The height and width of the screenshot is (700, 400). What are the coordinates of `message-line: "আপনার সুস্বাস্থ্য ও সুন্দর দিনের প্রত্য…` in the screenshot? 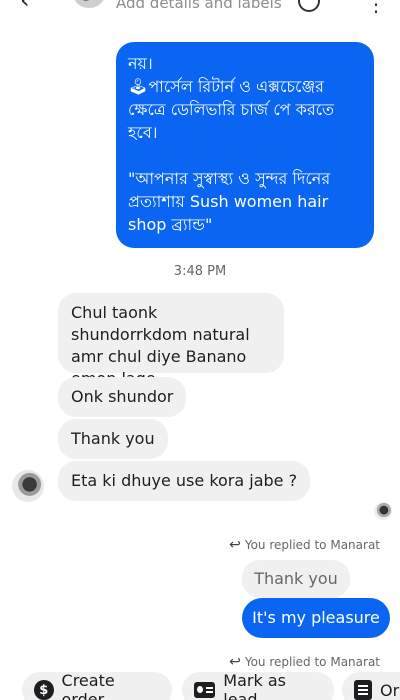 It's located at (229, 201).